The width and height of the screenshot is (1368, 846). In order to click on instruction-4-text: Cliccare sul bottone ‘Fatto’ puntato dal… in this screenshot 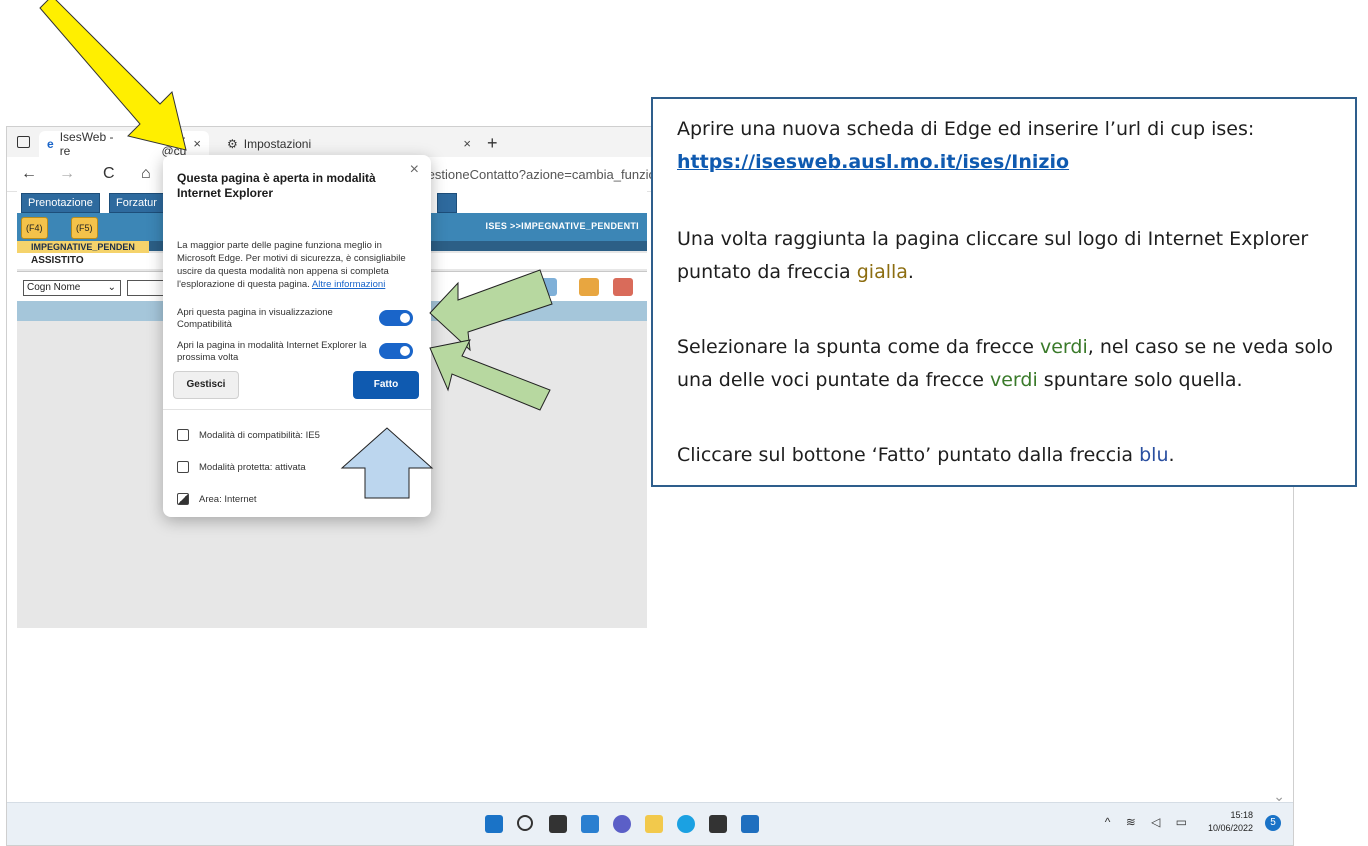, I will do `click(908, 455)`.